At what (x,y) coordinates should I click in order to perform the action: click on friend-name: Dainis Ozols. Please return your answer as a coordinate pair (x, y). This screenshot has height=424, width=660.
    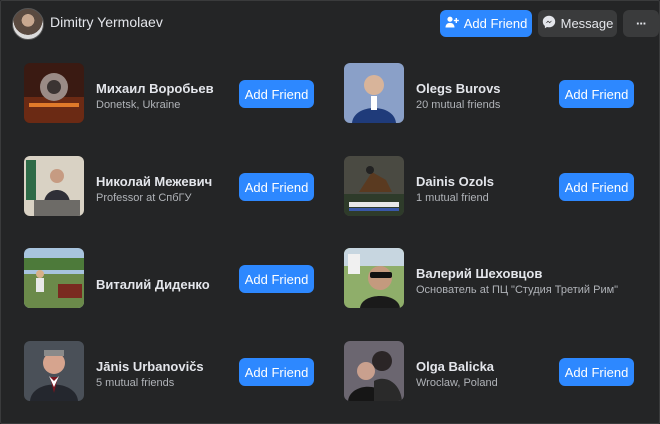
    Looking at the image, I should click on (455, 181).